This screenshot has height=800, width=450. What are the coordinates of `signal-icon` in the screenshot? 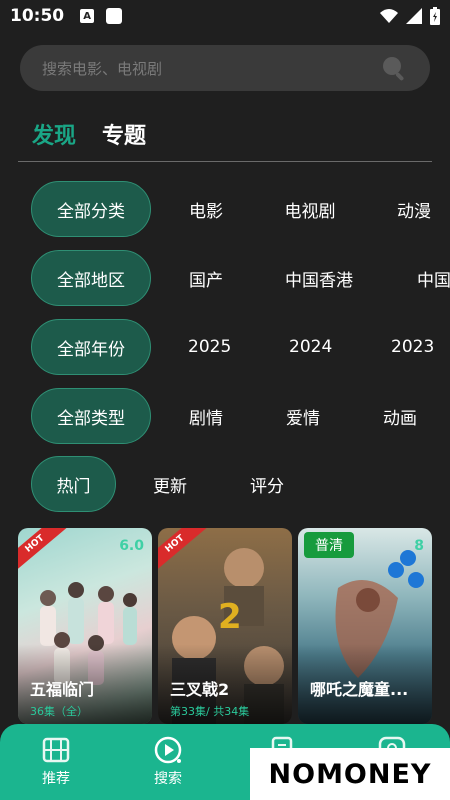 It's located at (414, 16).